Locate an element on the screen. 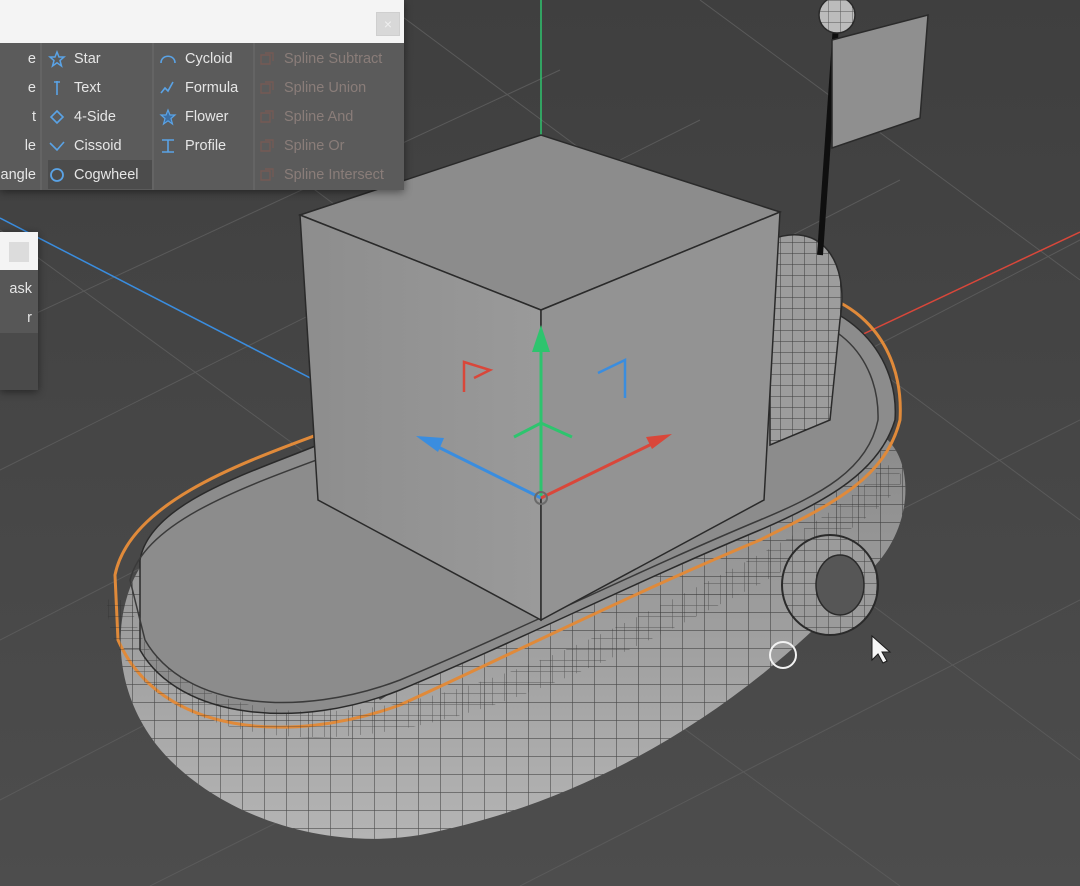 Image resolution: width=1080 pixels, height=886 pixels. palette-item-label: angle is located at coordinates (18, 174).